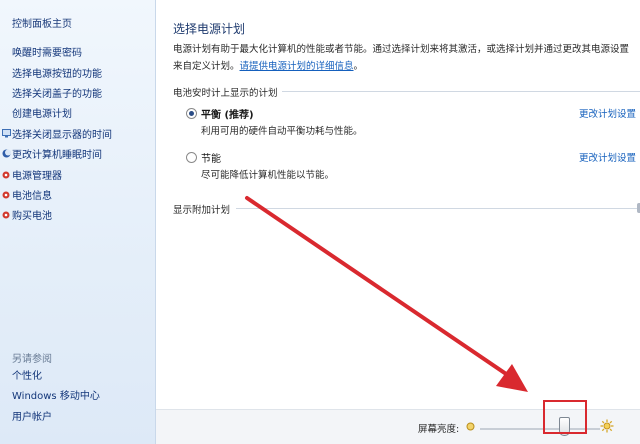 The height and width of the screenshot is (444, 640). I want to click on sidebar-item-display-off: 选择关闭显示器的时间, so click(77, 136).